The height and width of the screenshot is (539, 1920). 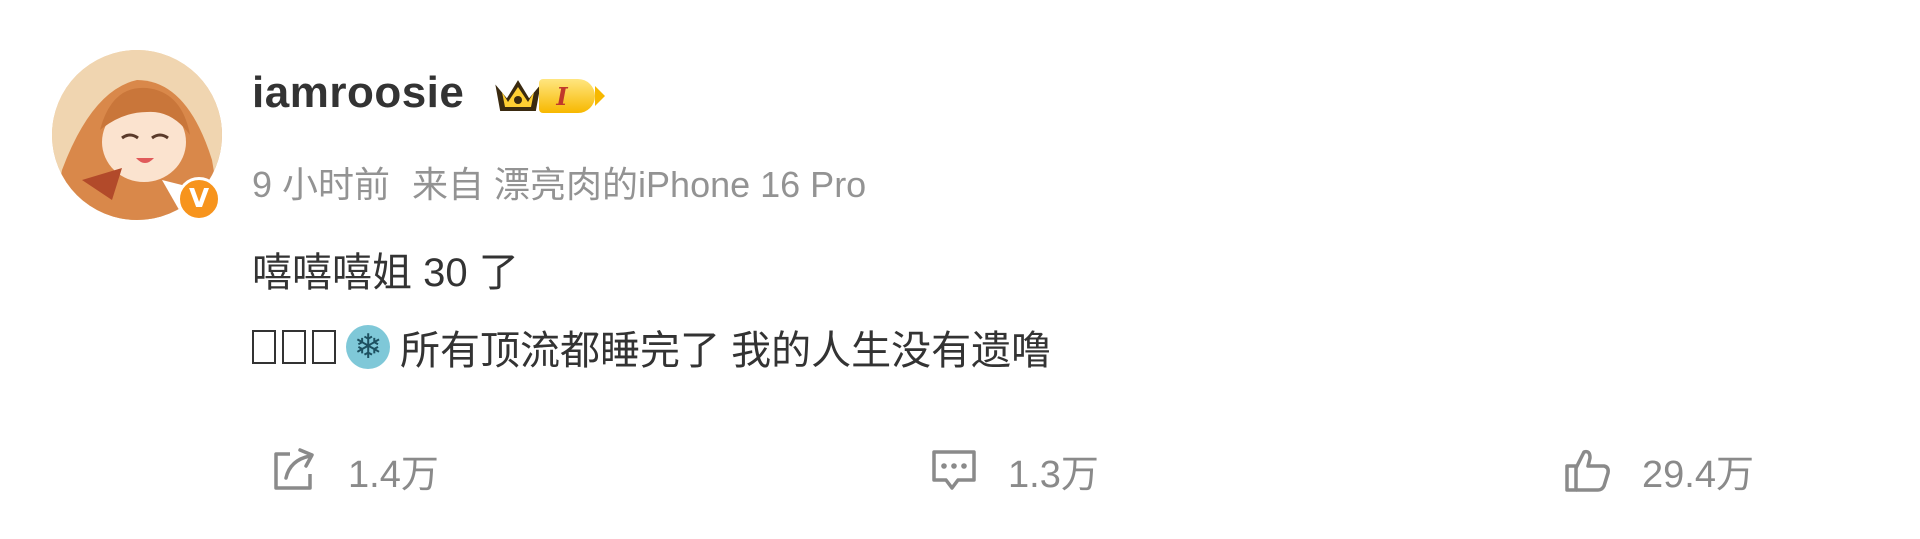 I want to click on comment-button: 1.3万, so click(x=1013, y=470).